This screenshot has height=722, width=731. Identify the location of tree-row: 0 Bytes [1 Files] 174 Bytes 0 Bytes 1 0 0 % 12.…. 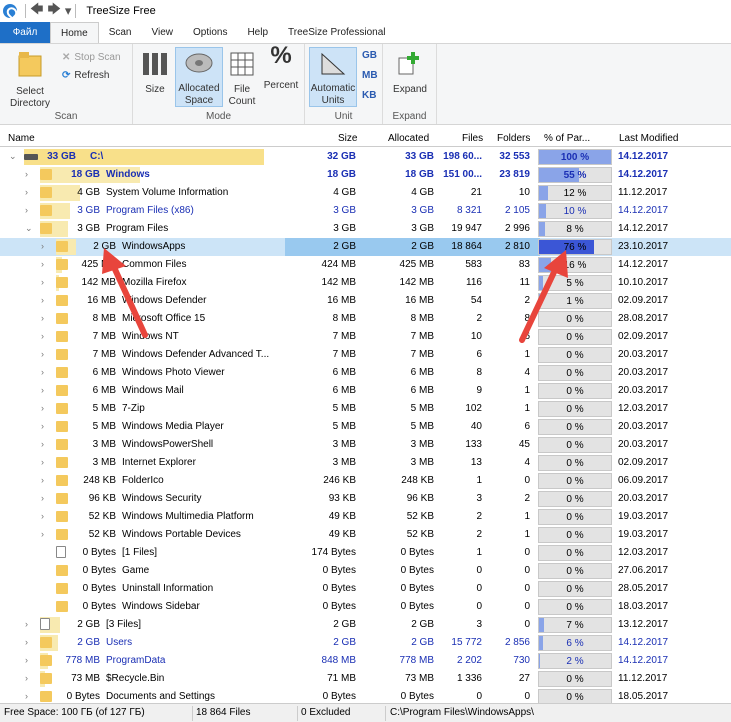
(365, 553).